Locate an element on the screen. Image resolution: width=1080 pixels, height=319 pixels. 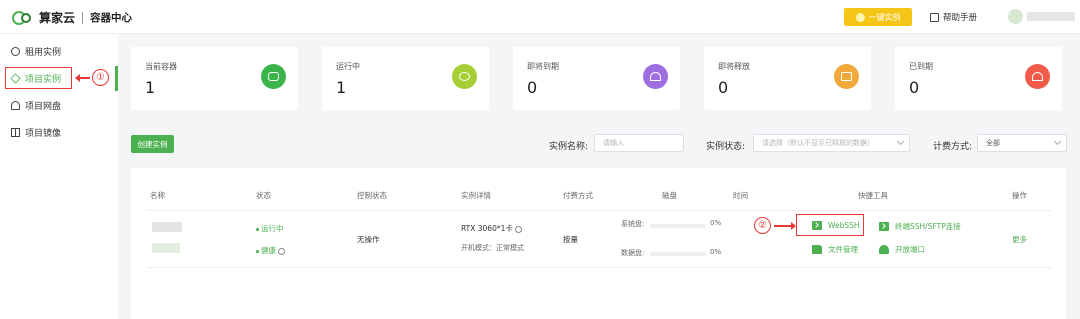
stat-label: 即将到期 is located at coordinates (543, 66).